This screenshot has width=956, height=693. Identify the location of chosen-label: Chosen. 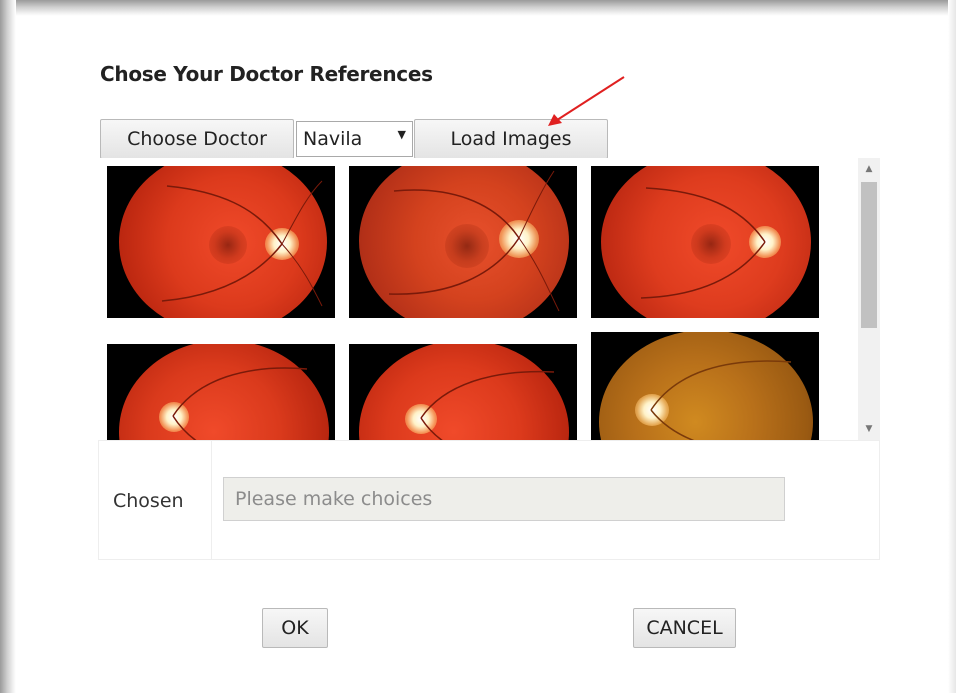
(148, 501).